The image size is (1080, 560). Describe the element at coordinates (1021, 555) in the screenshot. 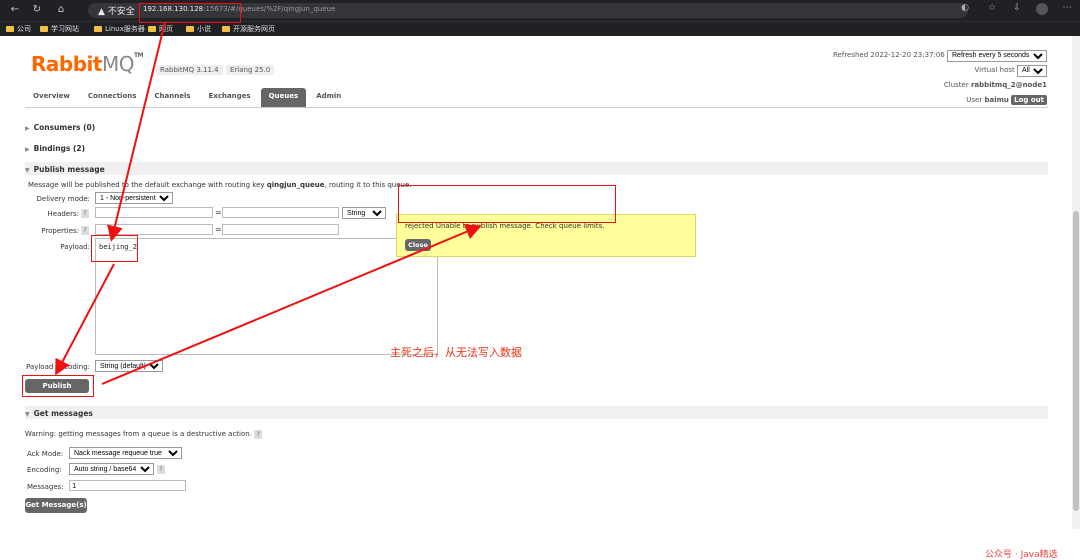

I see `watermark-text: 公众号 · Java精选` at that location.